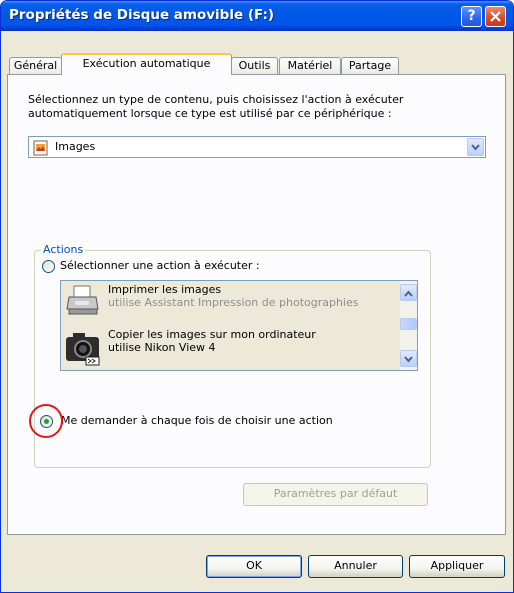  I want to click on restore-defaults-button: Paramètres par défaut, so click(335, 494).